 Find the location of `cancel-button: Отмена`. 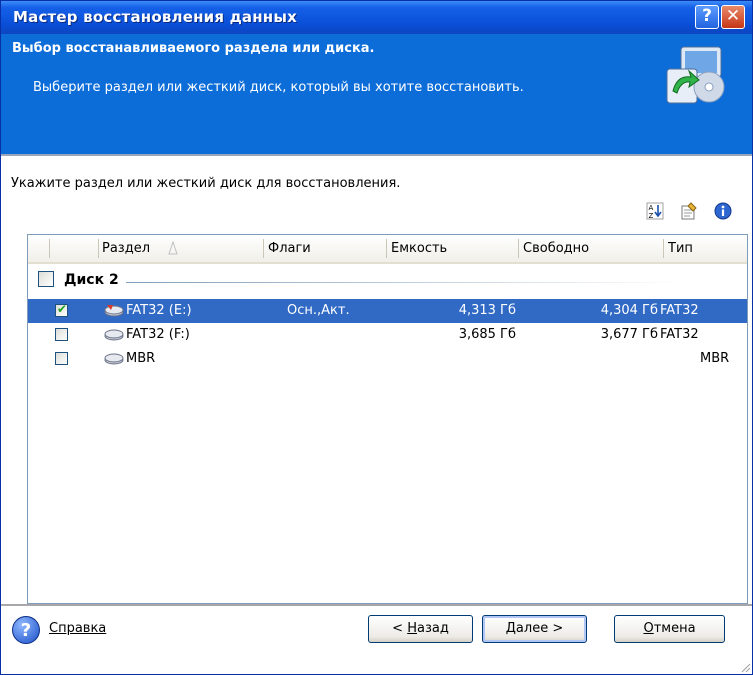

cancel-button: Отмена is located at coordinates (669, 629).